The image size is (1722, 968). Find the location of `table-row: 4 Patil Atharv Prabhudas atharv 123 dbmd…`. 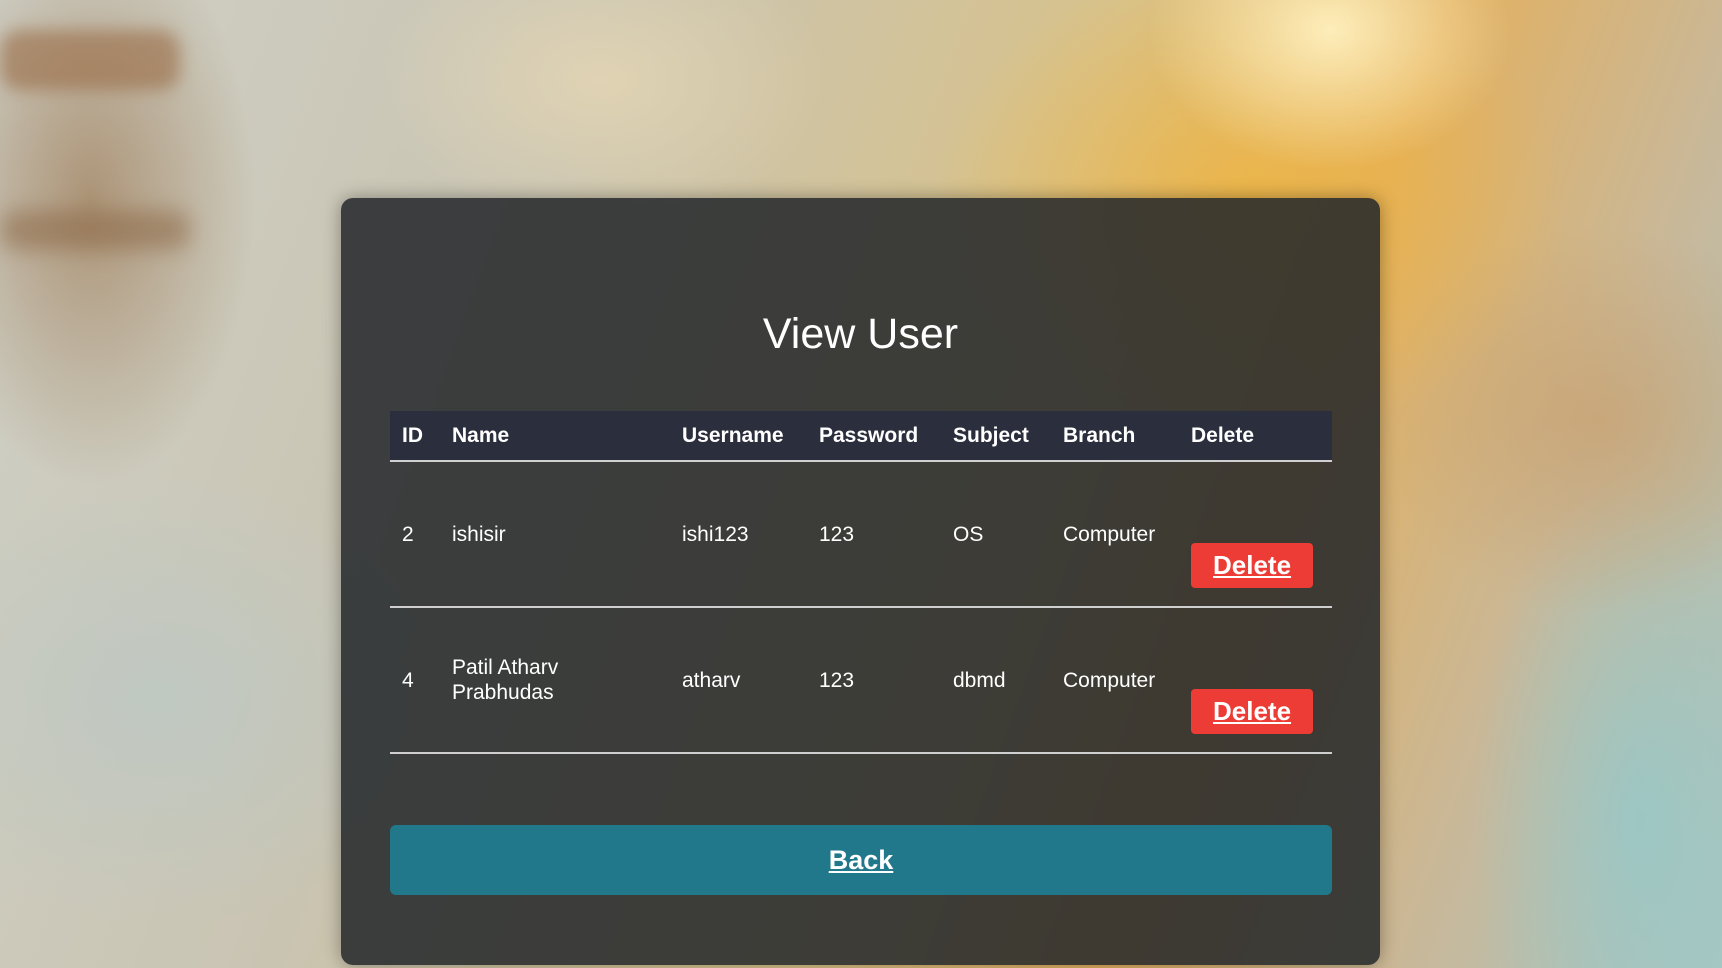

table-row: 4 Patil Atharv Prabhudas atharv 123 dbmd… is located at coordinates (861, 680).